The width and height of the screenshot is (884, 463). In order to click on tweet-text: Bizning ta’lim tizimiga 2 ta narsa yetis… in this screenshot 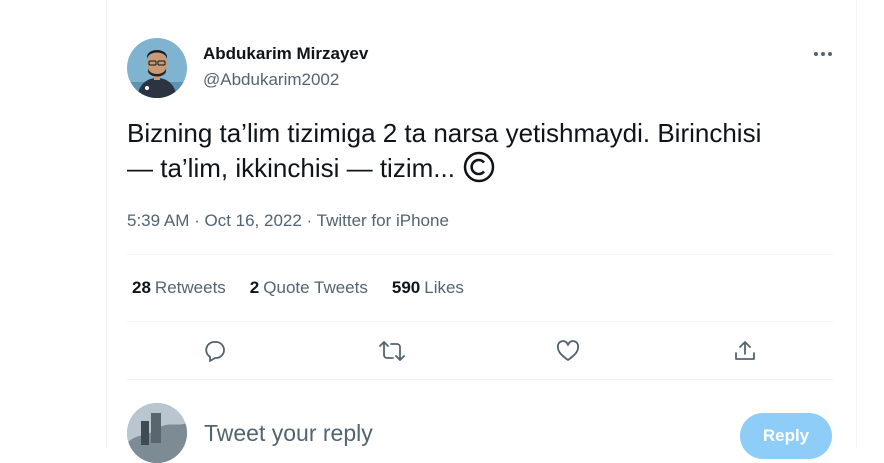, I will do `click(487, 154)`.